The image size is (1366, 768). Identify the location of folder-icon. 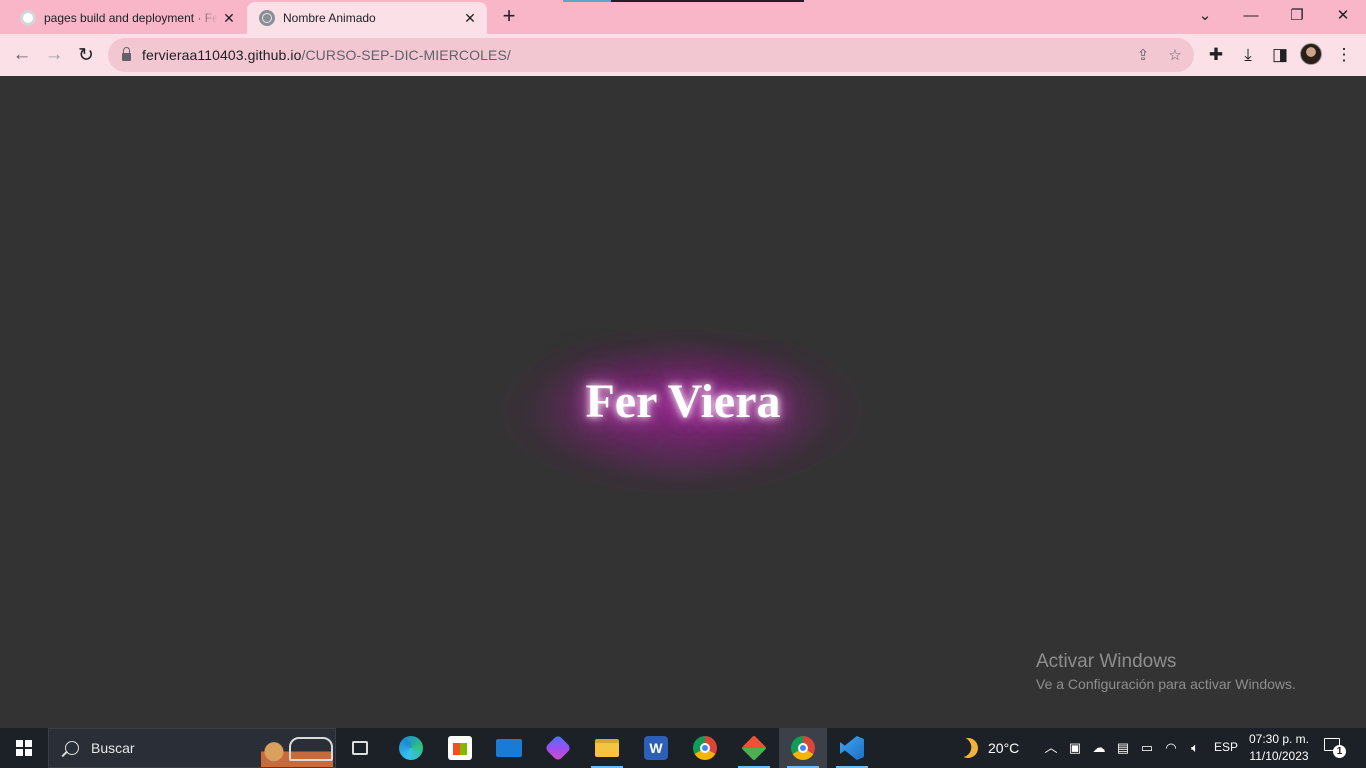
(607, 748).